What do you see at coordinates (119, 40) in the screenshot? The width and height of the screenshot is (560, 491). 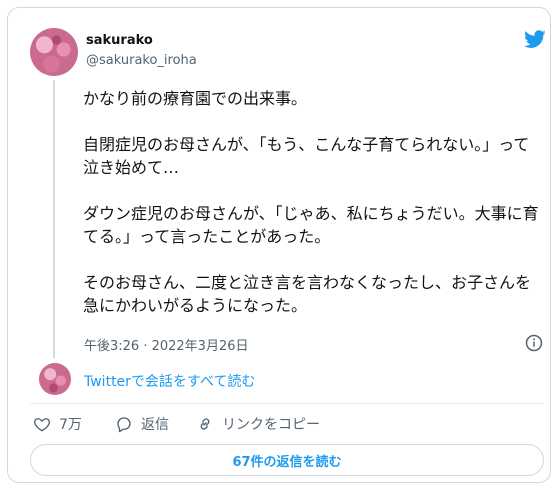 I see `author-name: sakurako` at bounding box center [119, 40].